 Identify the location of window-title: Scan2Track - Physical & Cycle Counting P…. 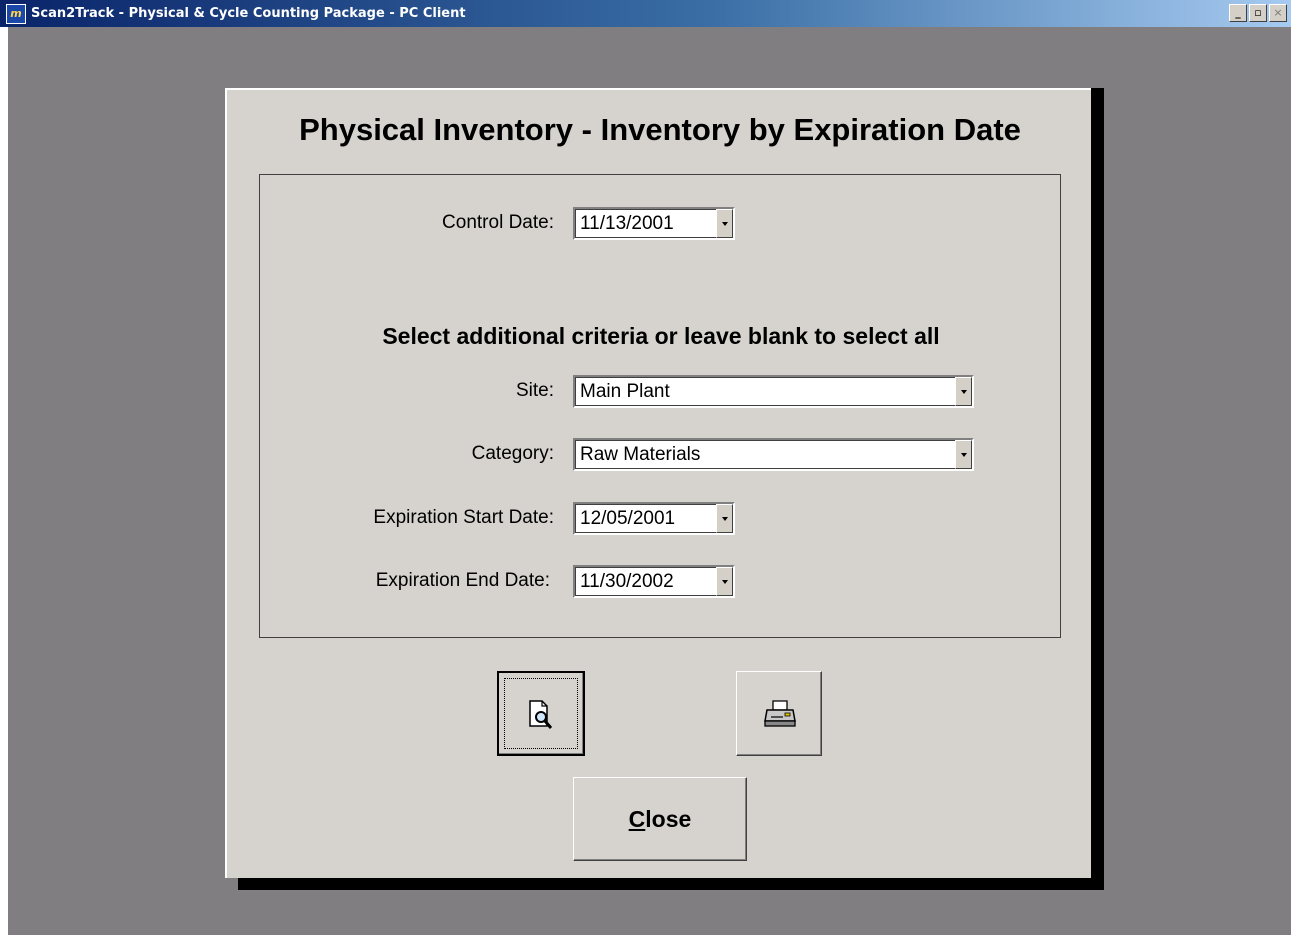
(248, 13).